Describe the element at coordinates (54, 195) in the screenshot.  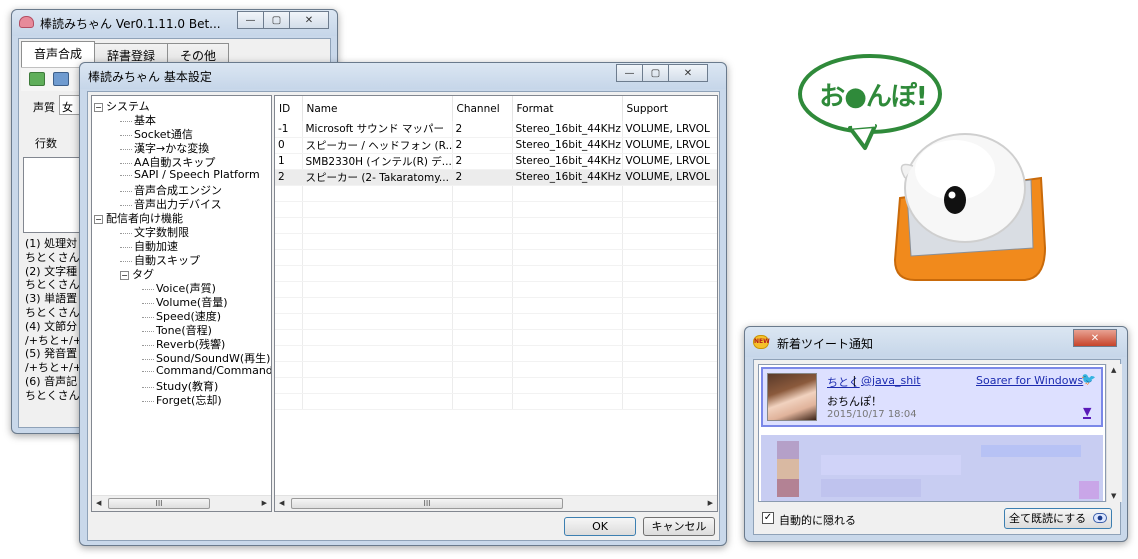
I see `log-text-area` at that location.